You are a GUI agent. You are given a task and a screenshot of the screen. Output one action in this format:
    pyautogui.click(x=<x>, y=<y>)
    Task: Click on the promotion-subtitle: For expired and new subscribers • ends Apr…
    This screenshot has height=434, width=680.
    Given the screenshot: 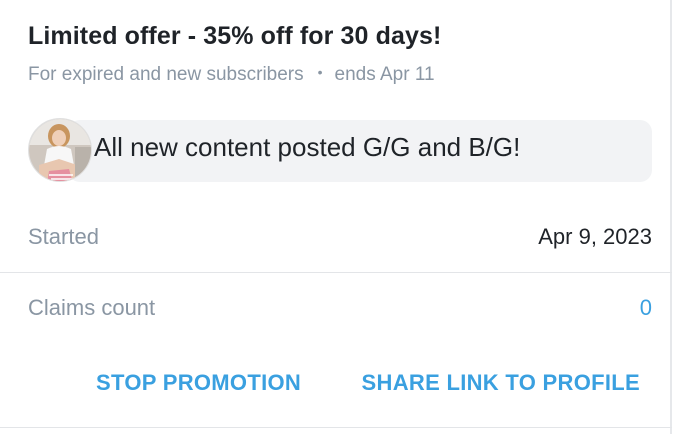 What is the action you would take?
    pyautogui.click(x=231, y=75)
    